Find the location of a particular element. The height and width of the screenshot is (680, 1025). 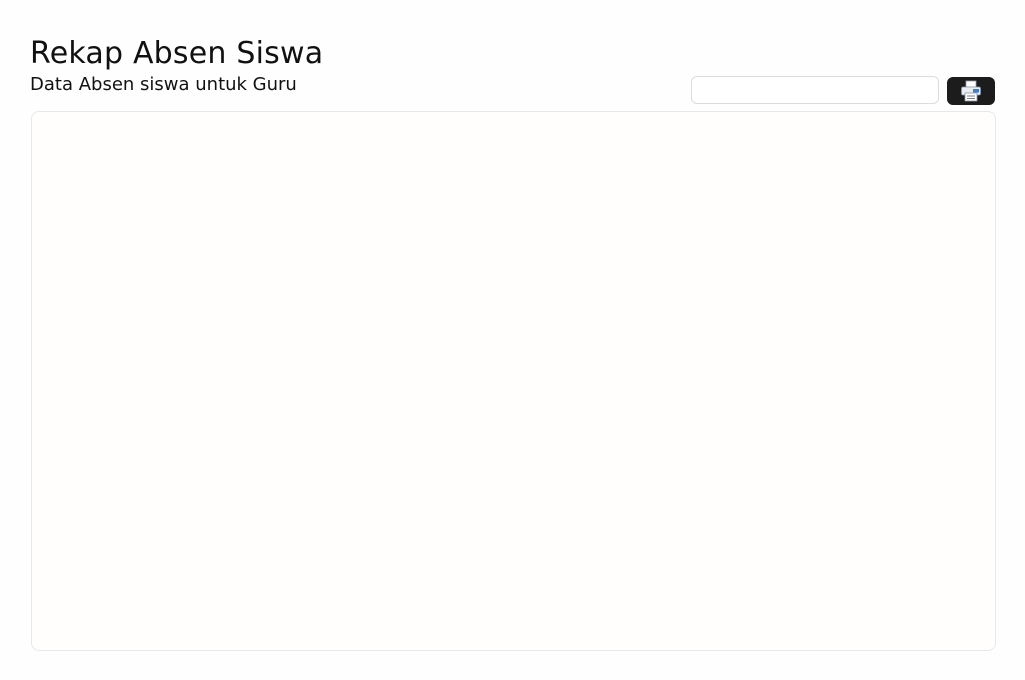

search-input is located at coordinates (815, 90).